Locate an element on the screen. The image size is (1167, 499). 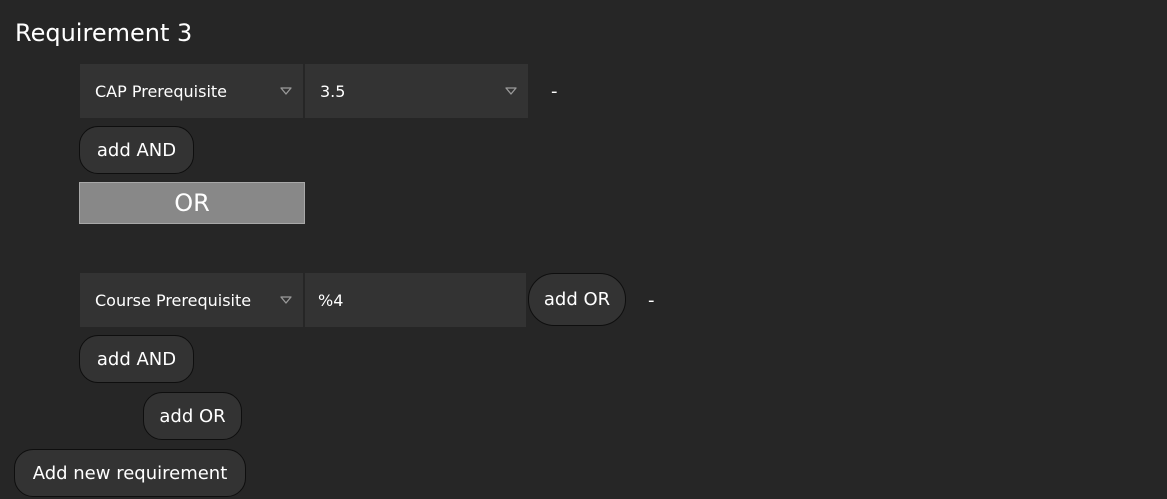
remove-condition-button-2: - is located at coordinates (651, 301).